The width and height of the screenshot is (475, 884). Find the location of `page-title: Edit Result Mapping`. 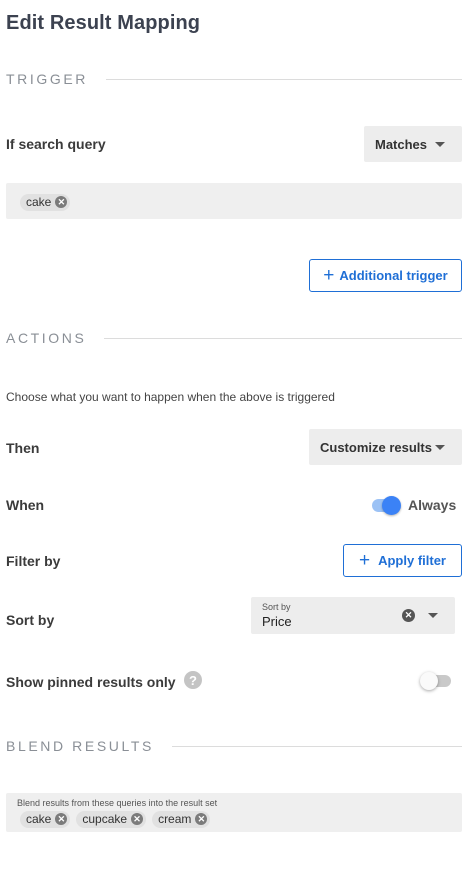

page-title: Edit Result Mapping is located at coordinates (103, 23).